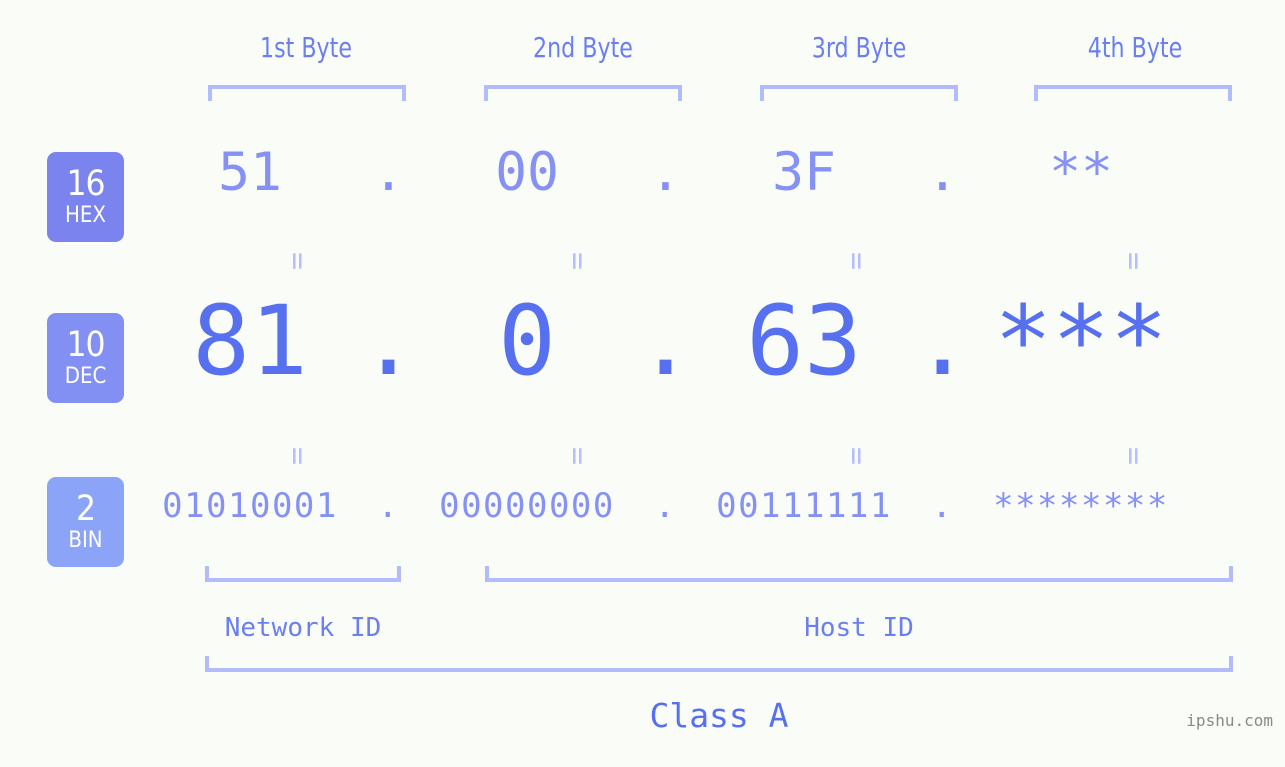  I want to click on base-badge-hex: 16 HEX, so click(85, 197).